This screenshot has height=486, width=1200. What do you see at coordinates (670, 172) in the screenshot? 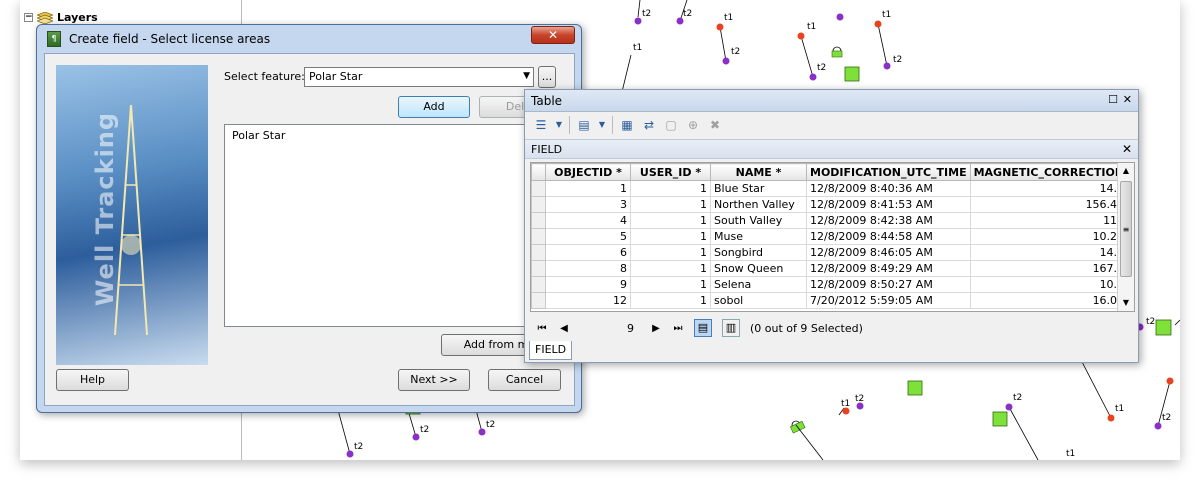
I see `column-header: USER_ID *` at bounding box center [670, 172].